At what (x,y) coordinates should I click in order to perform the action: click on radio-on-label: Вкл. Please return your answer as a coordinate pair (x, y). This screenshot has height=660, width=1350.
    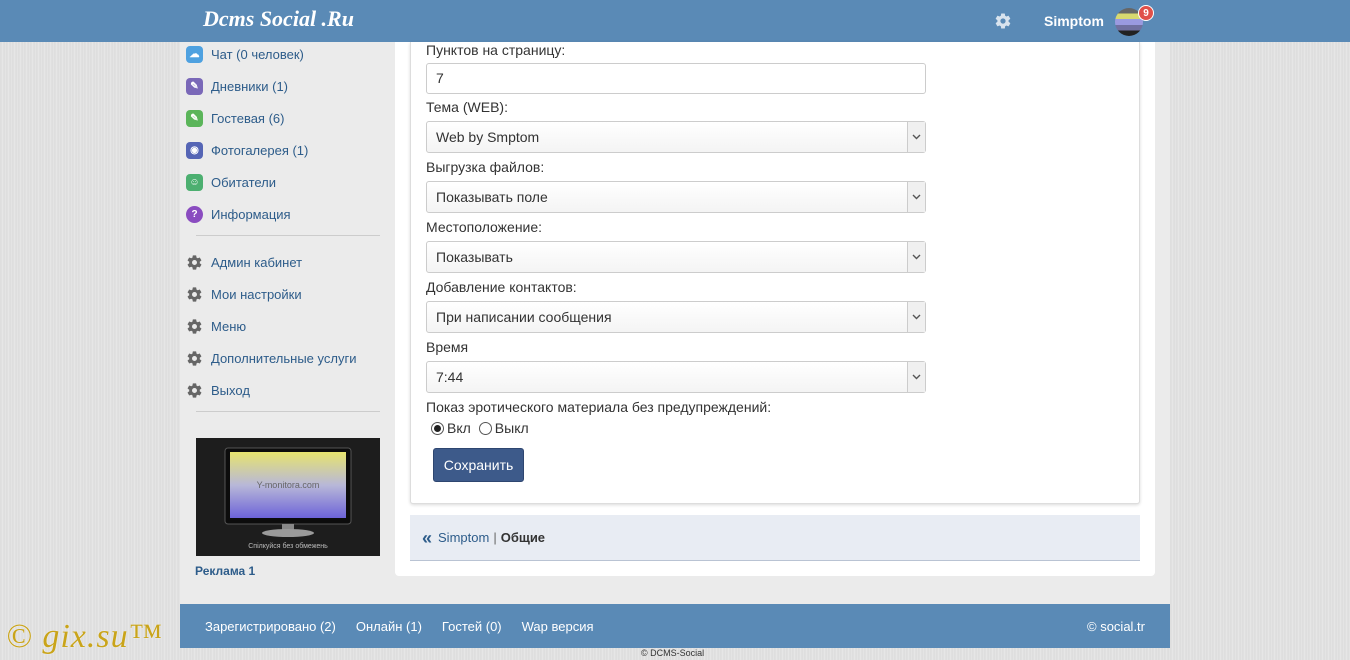
    Looking at the image, I should click on (459, 428).